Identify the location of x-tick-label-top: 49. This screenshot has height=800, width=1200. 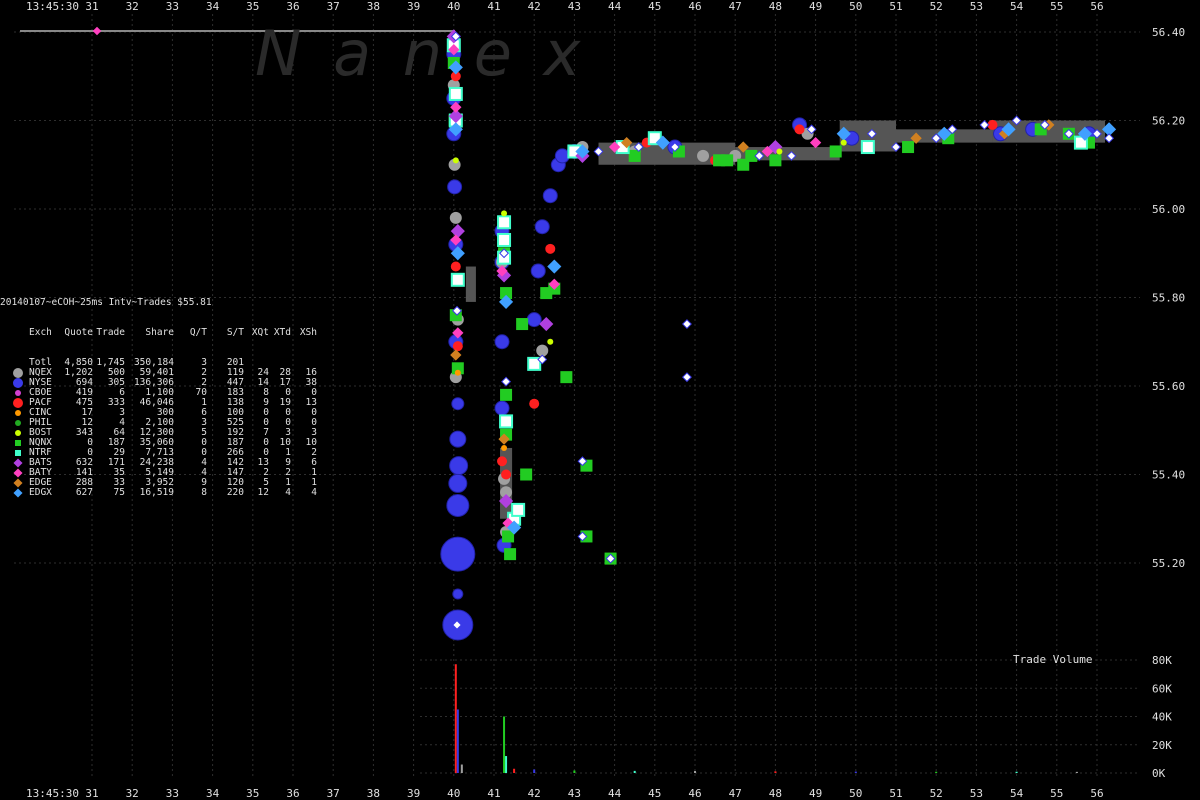
(815, 6).